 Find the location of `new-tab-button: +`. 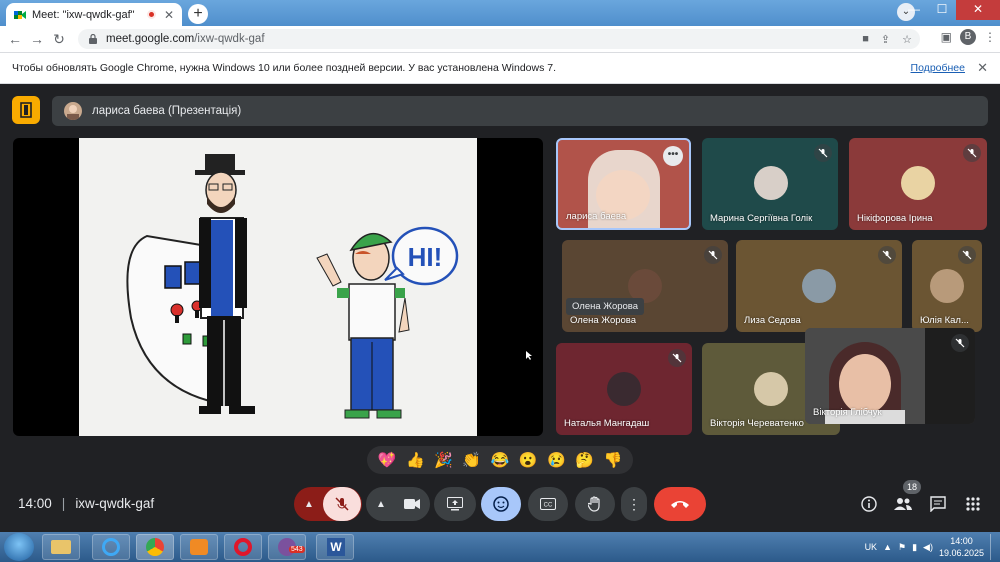

new-tab-button: + is located at coordinates (198, 14).